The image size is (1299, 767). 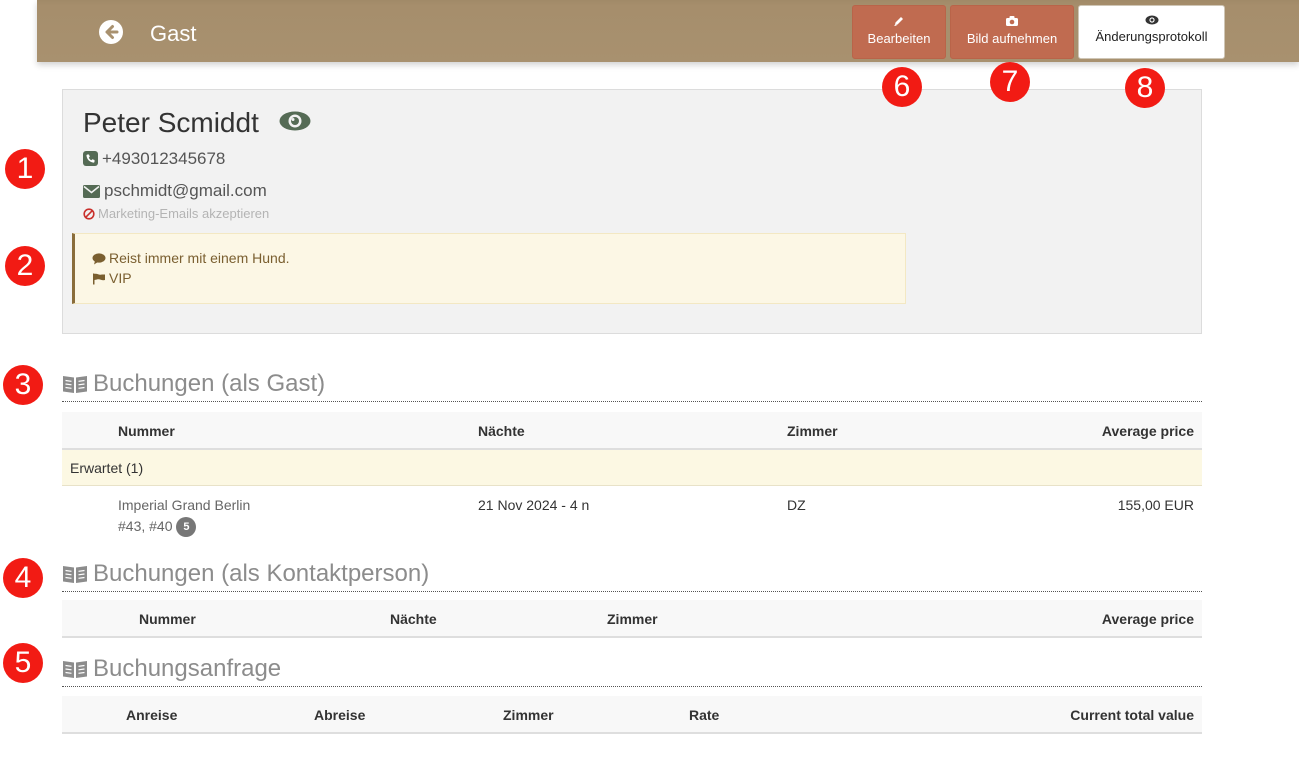 I want to click on section-title: Buchungsanfrage, so click(x=187, y=668).